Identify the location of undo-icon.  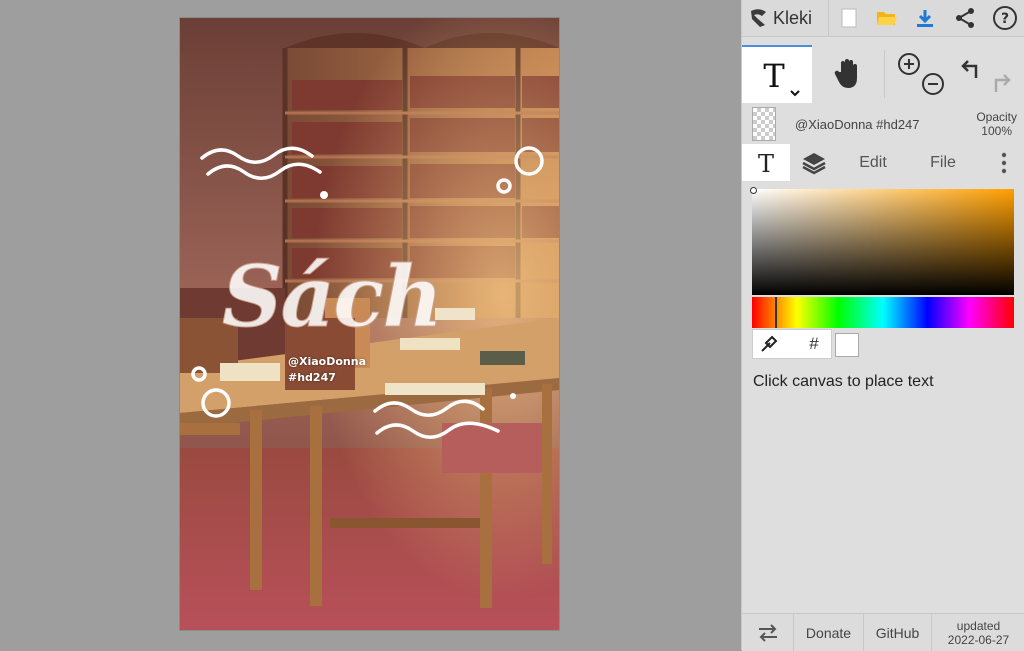
(969, 69).